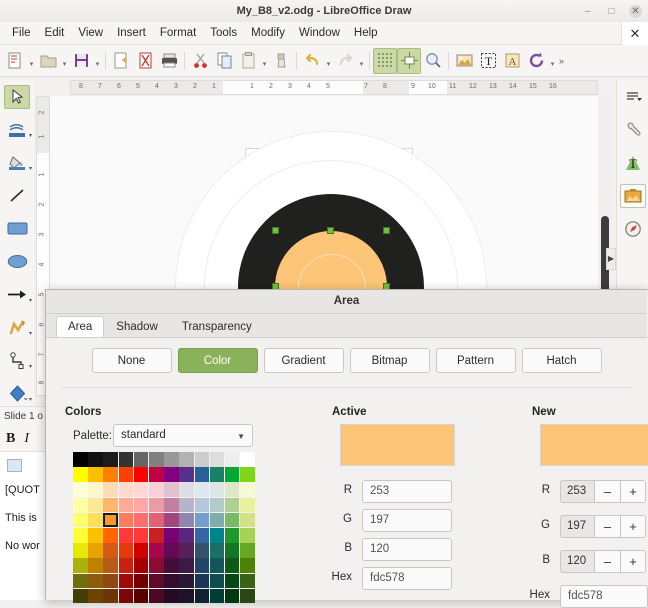 This screenshot has width=648, height=608. Describe the element at coordinates (178, 33) in the screenshot. I see `menu-format: Format` at that location.